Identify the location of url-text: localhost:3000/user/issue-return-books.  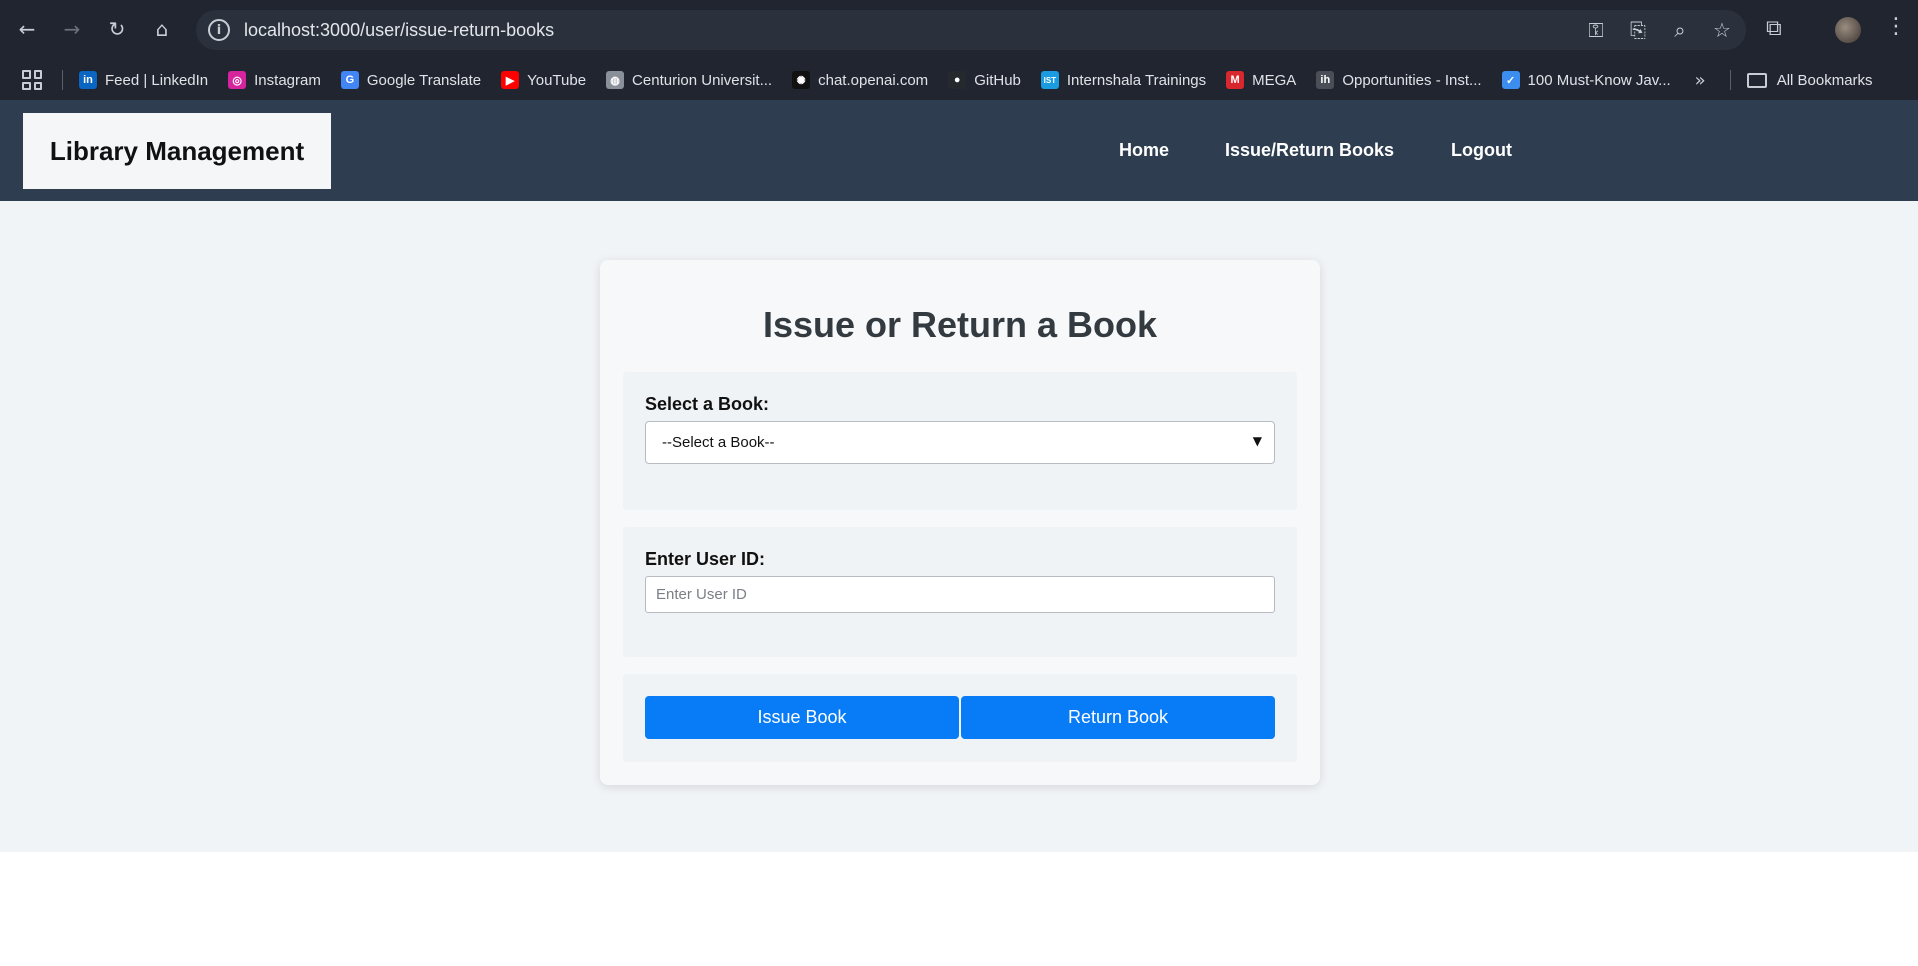
(399, 30).